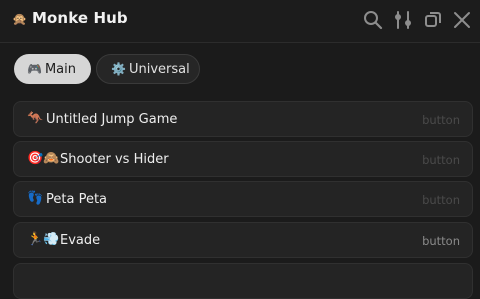 The image size is (480, 299). Describe the element at coordinates (403, 20) in the screenshot. I see `sliders-icon` at that location.